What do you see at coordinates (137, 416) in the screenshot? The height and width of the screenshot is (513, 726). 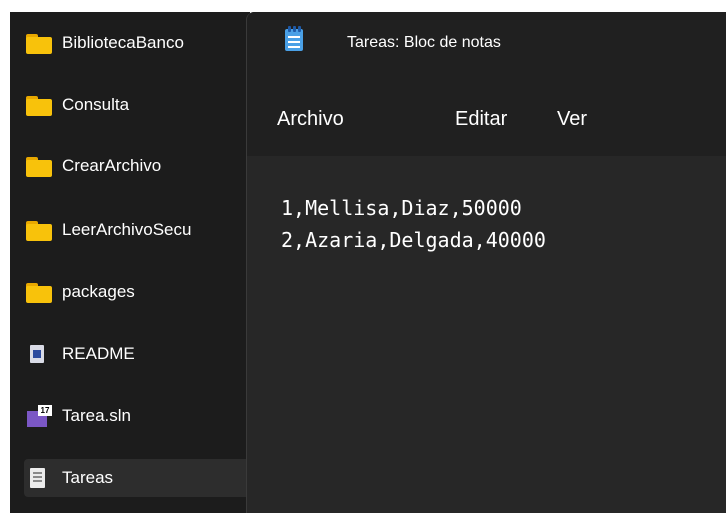 I see `file-item-tarea-sln: 17 Tarea.sln` at bounding box center [137, 416].